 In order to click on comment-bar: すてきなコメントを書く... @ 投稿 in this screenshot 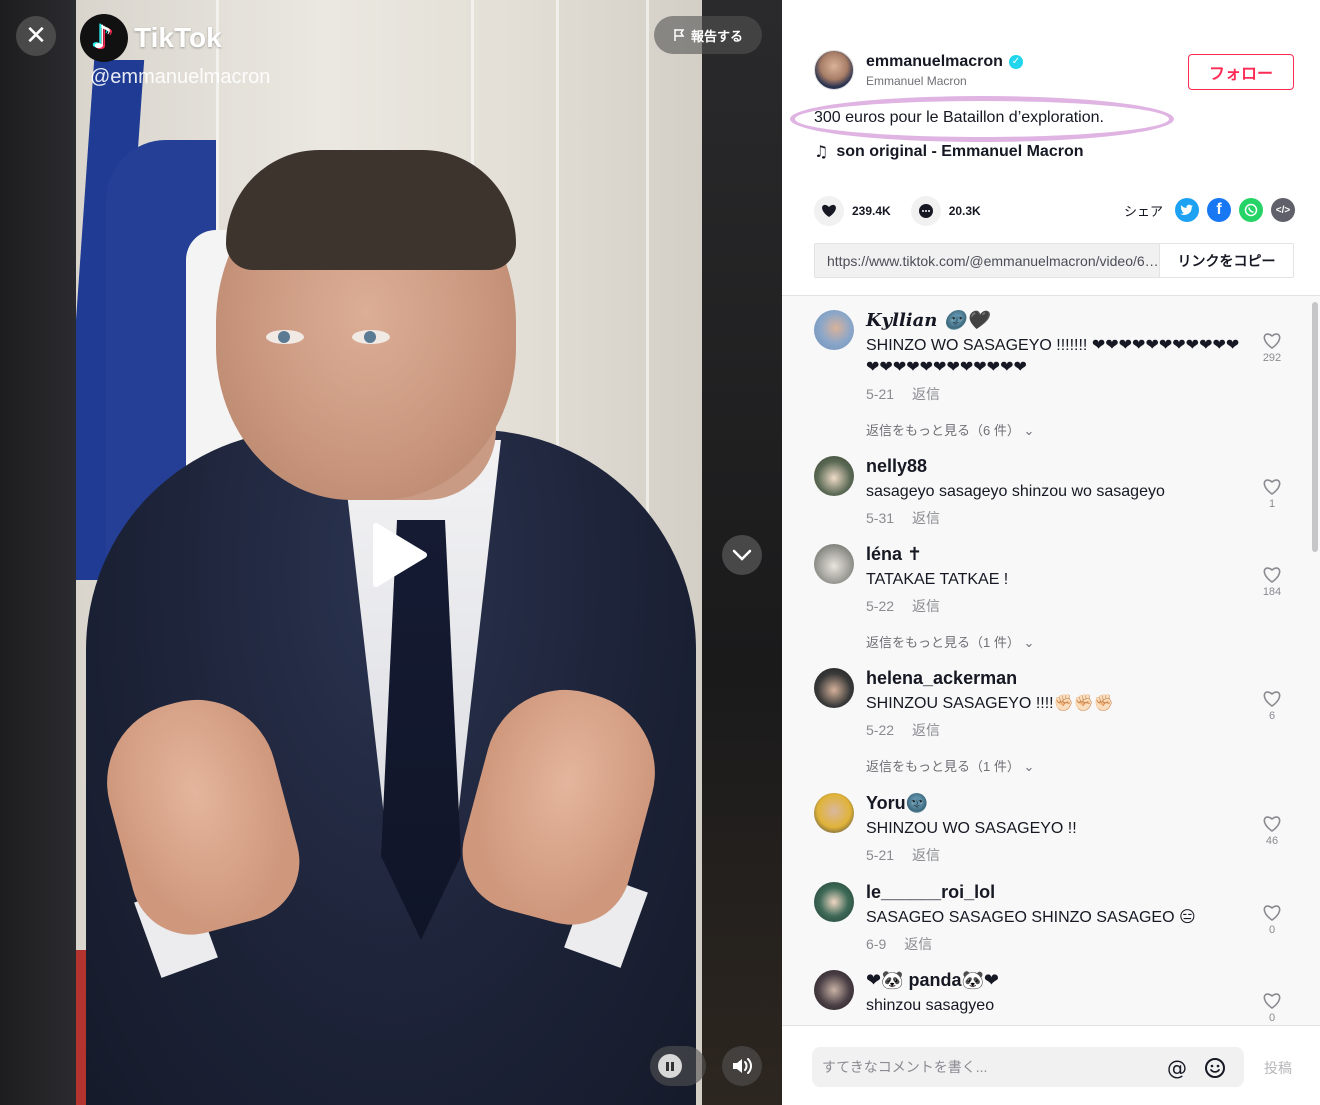, I will do `click(1051, 1065)`.